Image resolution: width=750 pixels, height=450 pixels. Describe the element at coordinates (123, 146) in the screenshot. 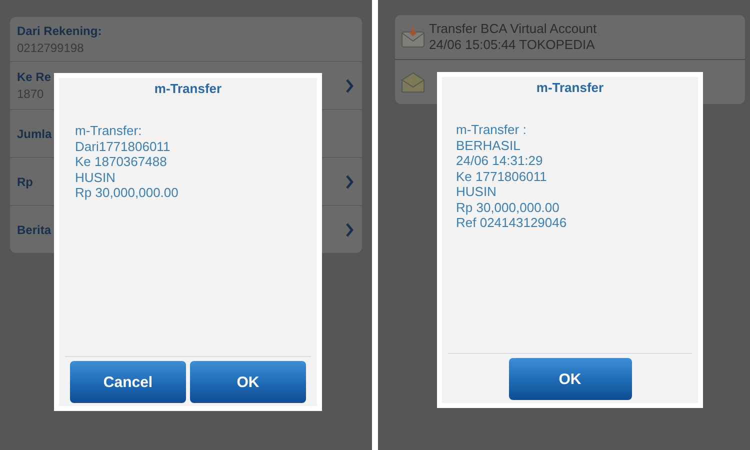

I see `message-text: Dari1771806011` at that location.